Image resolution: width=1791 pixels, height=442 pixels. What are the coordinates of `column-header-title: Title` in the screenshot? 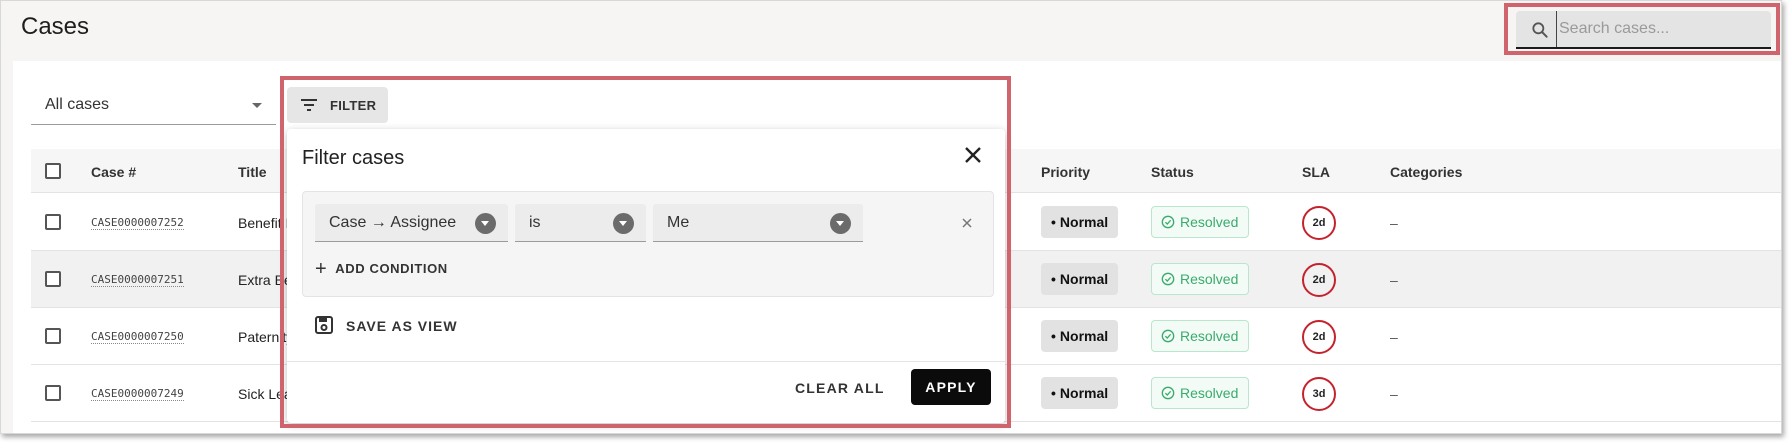 It's located at (252, 172).